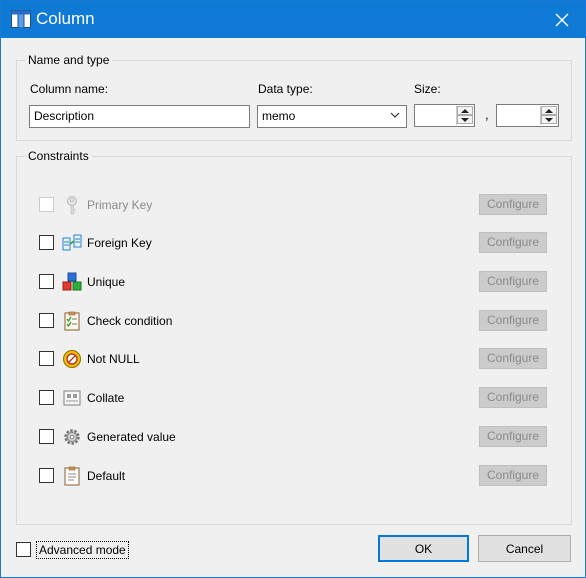 This screenshot has width=586, height=578. I want to click on column-name-input: Description, so click(139, 116).